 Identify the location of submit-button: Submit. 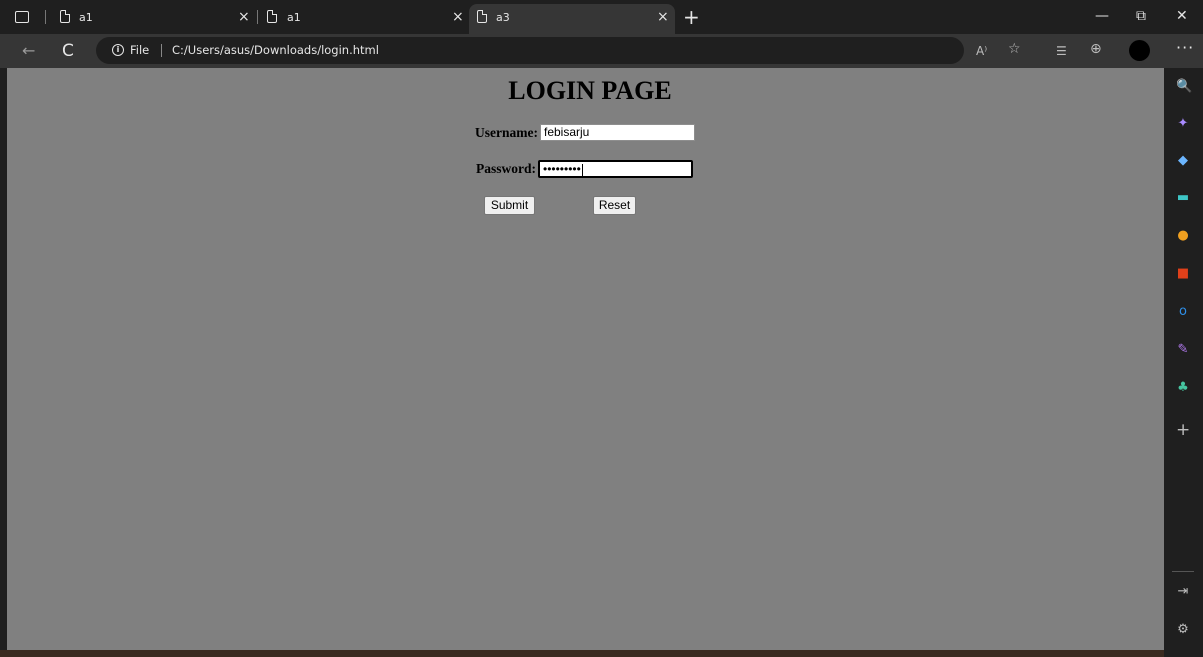
(509, 205).